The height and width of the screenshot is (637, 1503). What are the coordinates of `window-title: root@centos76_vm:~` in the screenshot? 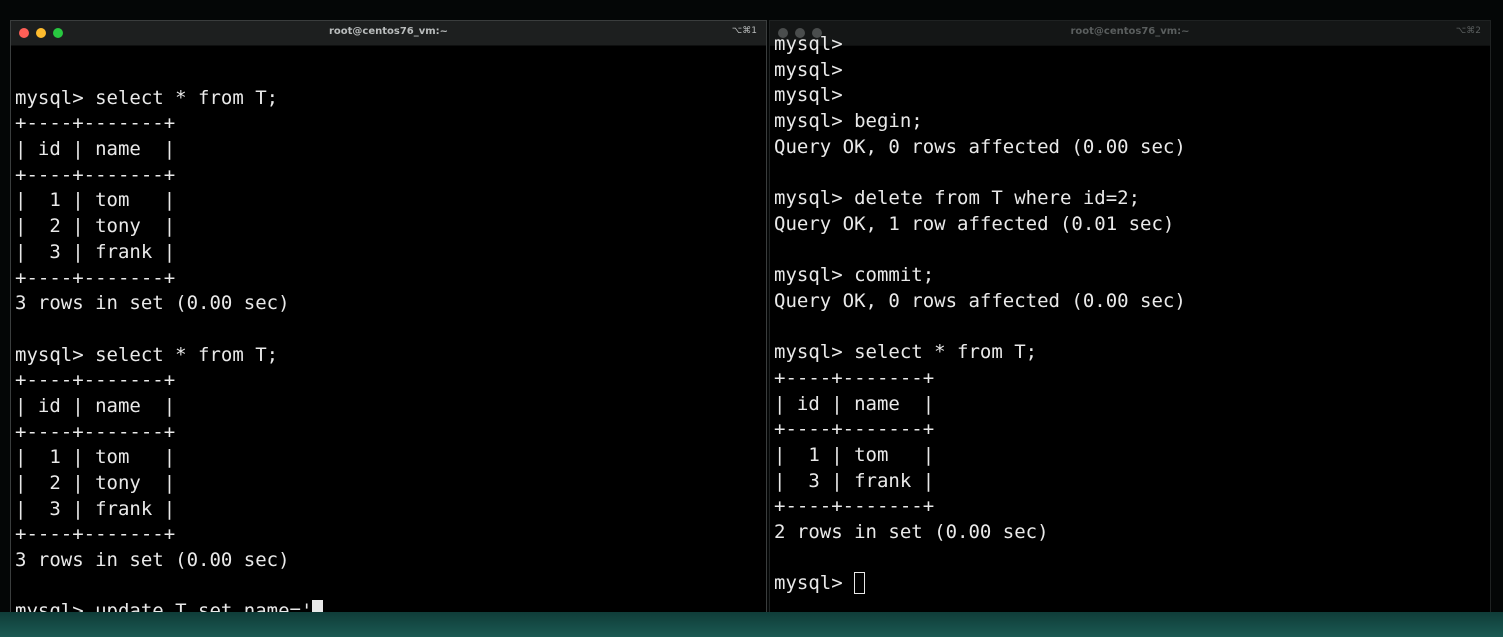 It's located at (388, 31).